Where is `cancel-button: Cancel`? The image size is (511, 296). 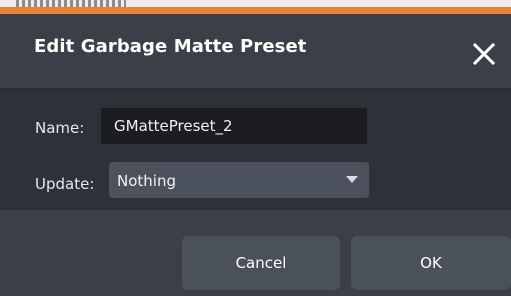
cancel-button: Cancel is located at coordinates (261, 263).